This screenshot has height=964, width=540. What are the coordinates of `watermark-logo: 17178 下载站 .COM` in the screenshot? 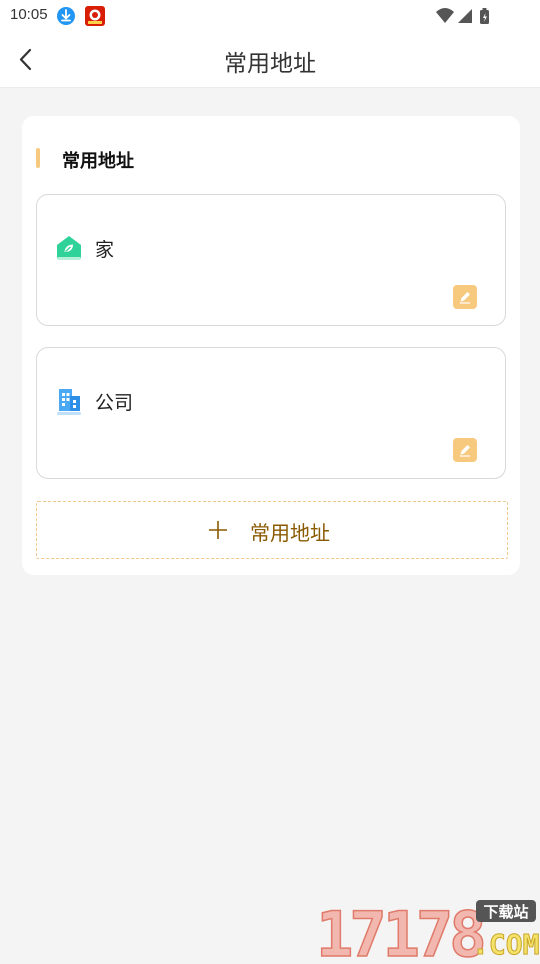 It's located at (427, 928).